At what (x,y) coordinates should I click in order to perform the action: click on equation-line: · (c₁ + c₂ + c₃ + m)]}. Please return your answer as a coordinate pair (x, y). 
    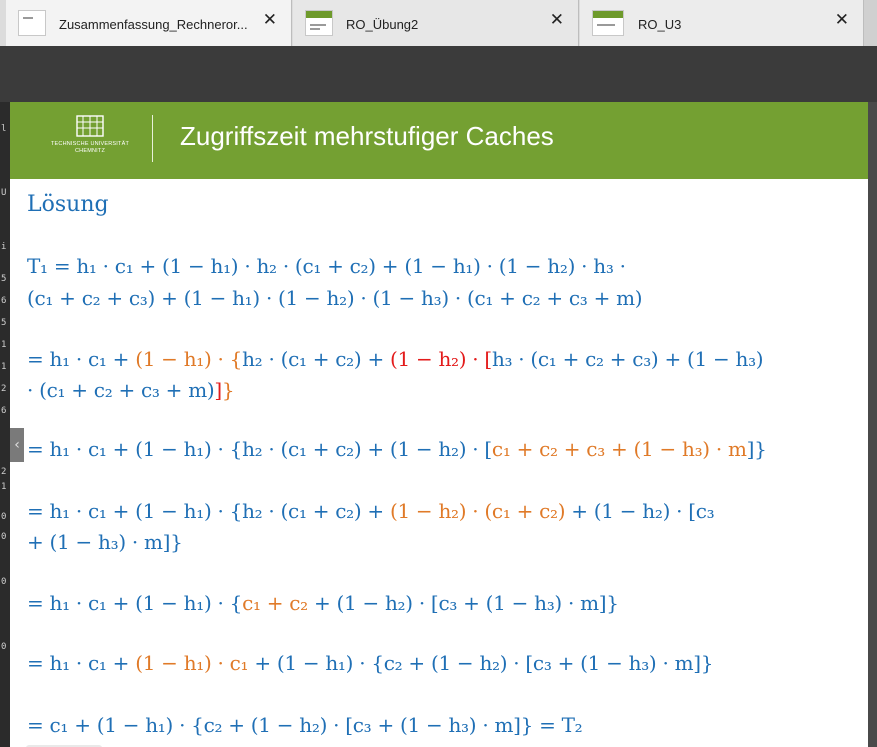
    Looking at the image, I should click on (131, 390).